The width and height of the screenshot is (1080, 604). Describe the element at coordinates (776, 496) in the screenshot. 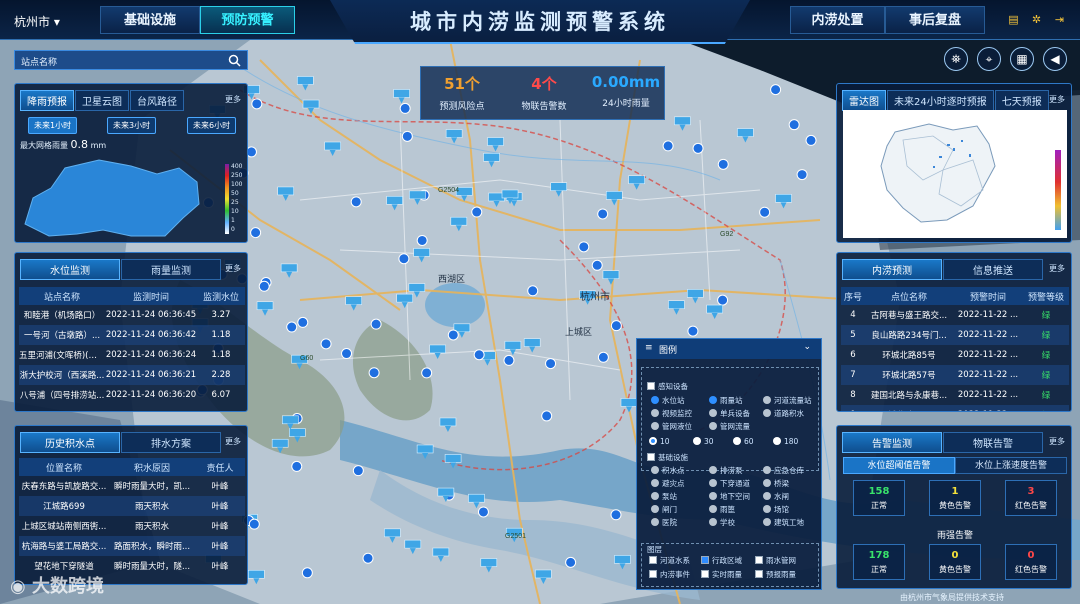

I see `legend-item: 水闸` at that location.